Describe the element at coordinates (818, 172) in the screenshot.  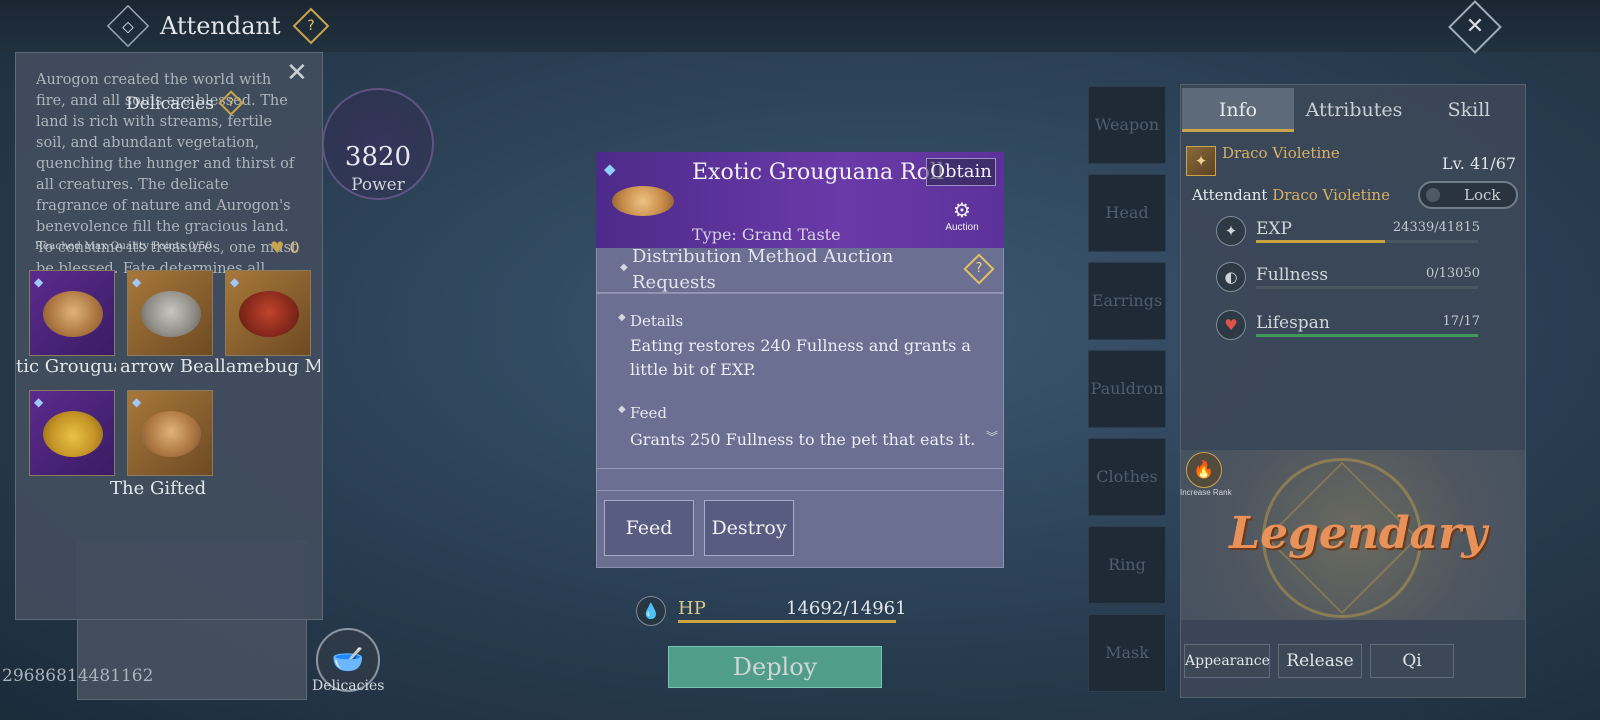
I see `item-name: Exotic Grouguana Roll` at that location.